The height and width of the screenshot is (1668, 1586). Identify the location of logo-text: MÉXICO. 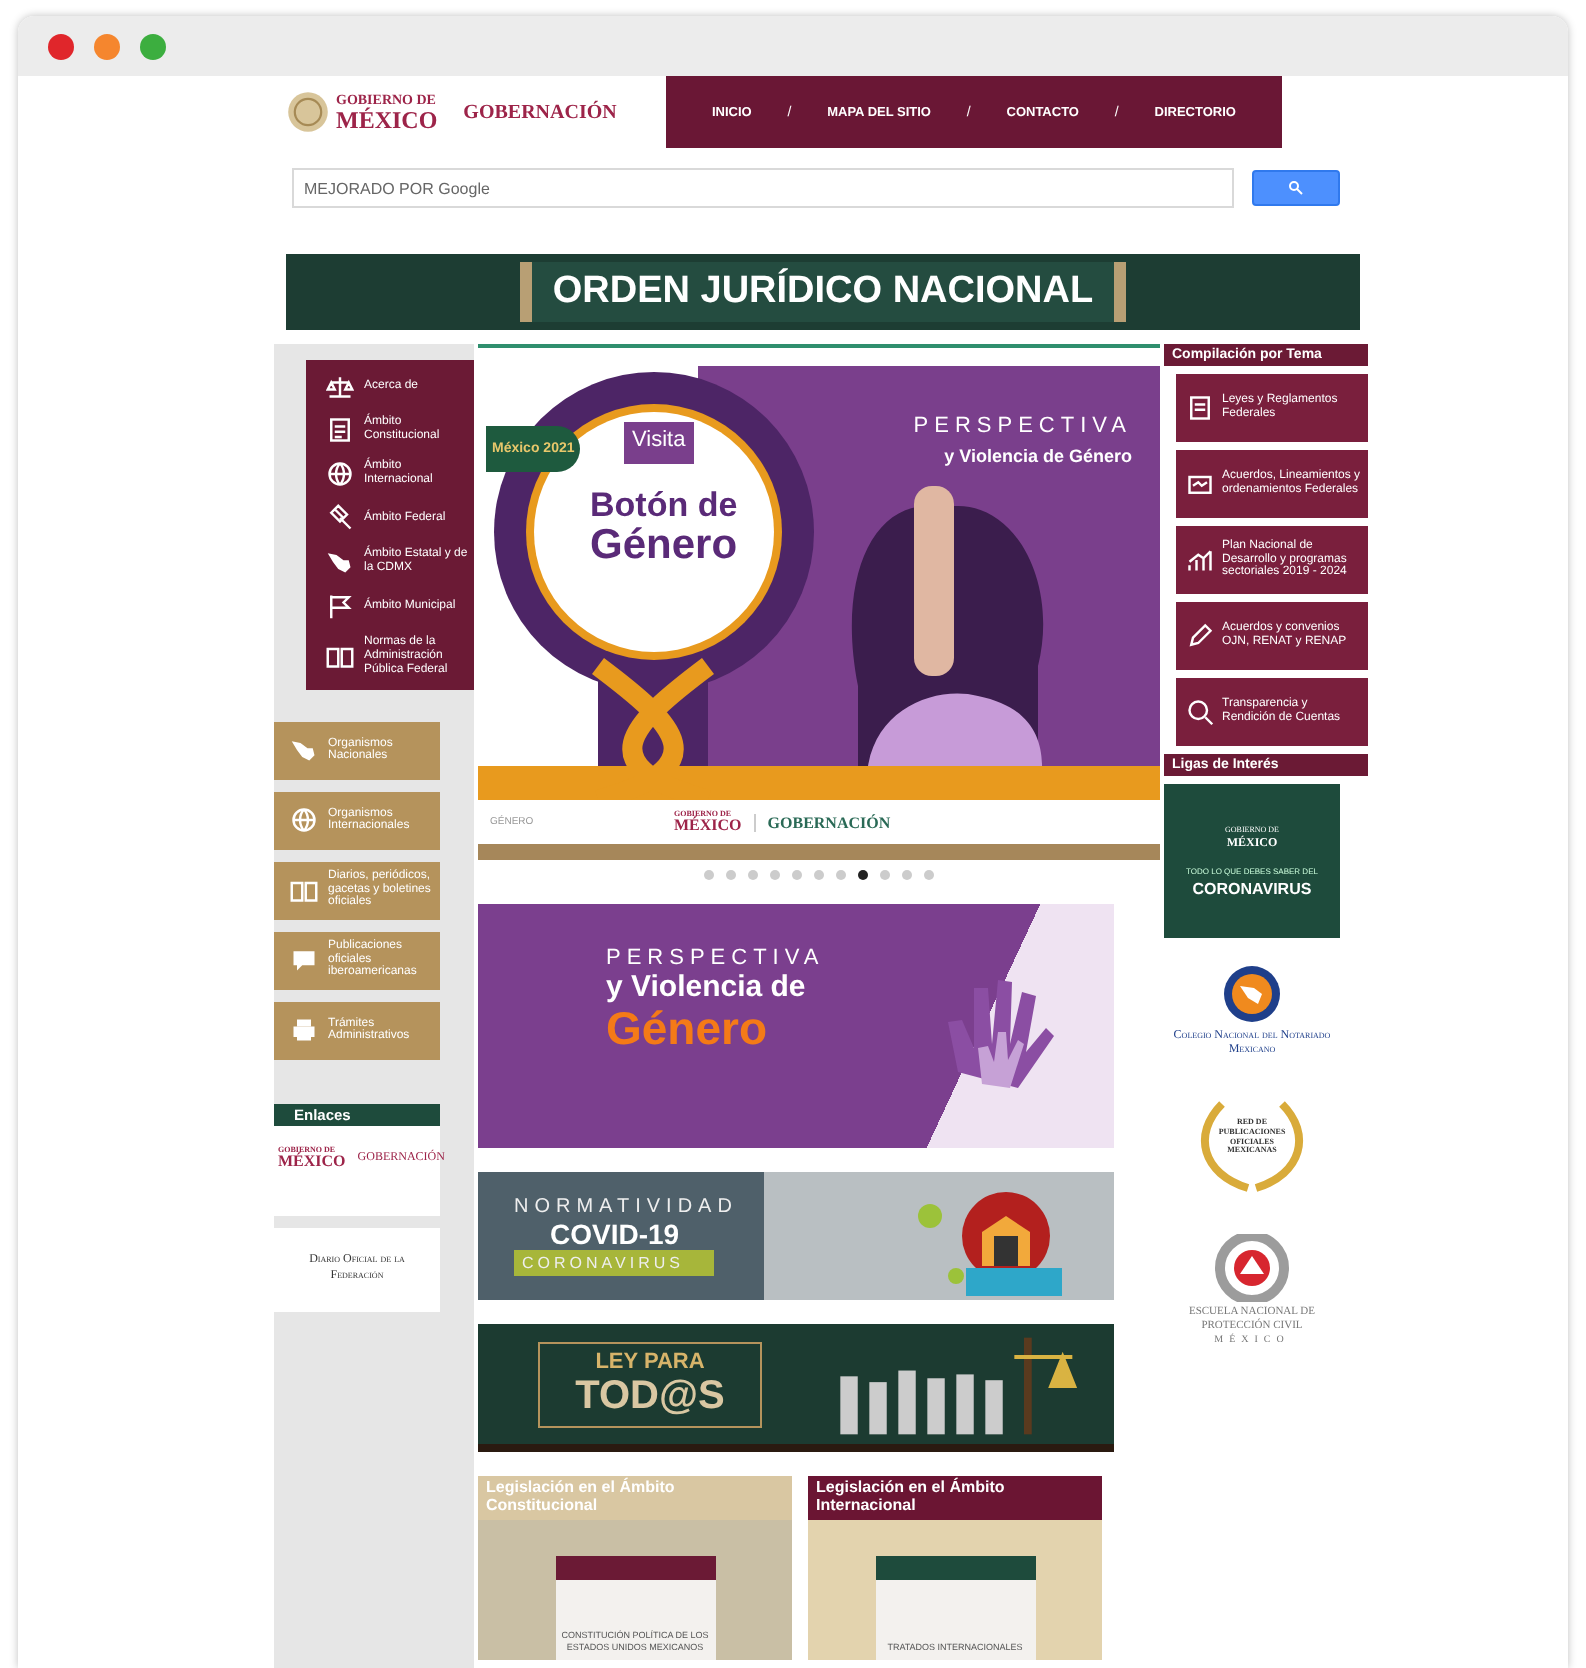
(387, 119).